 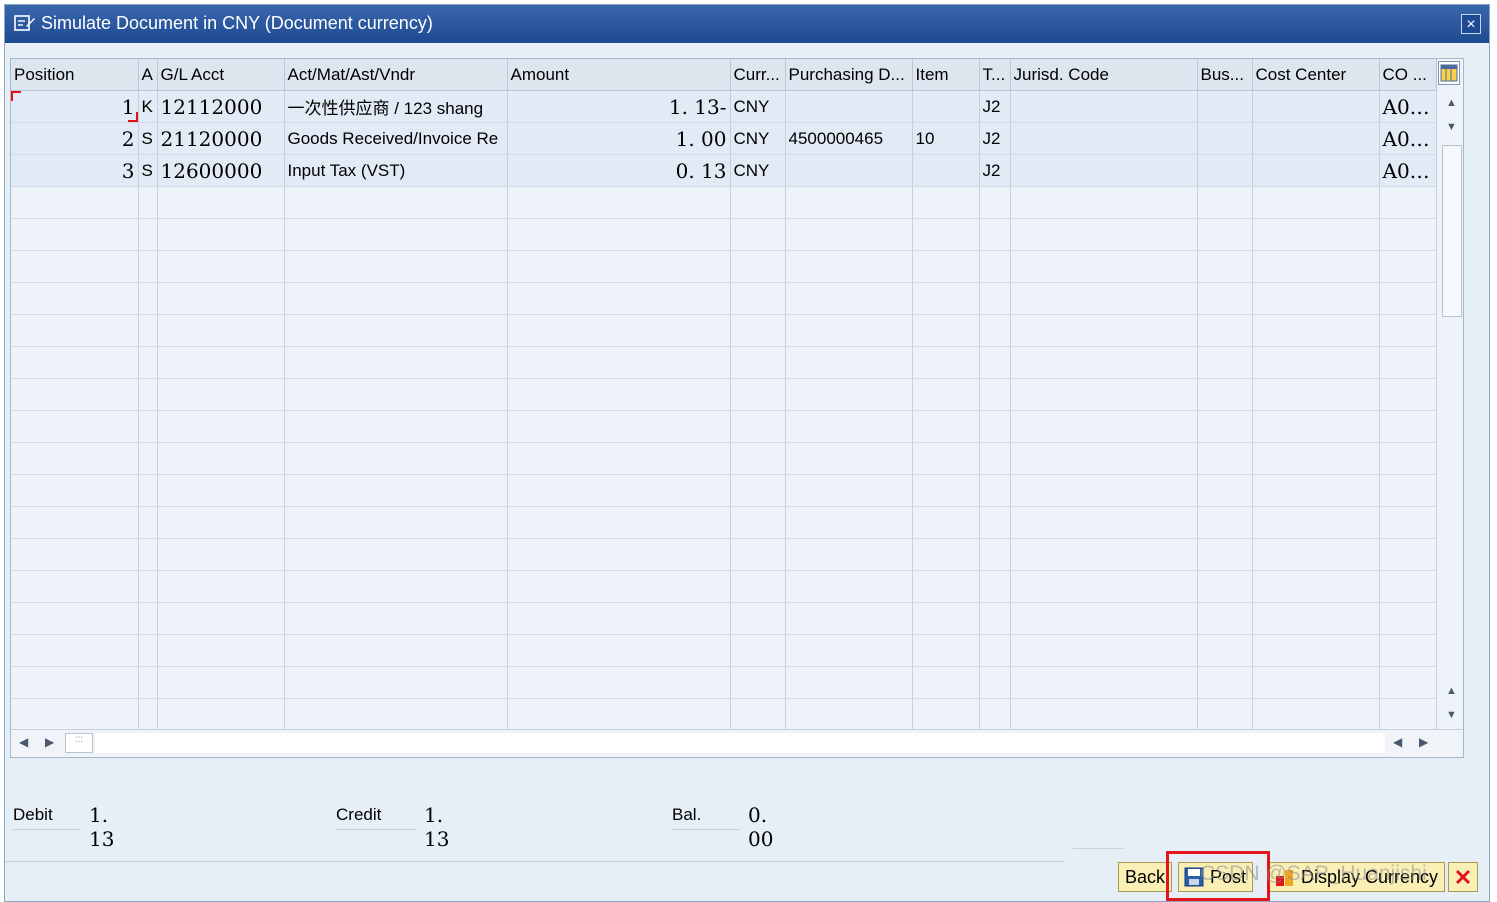 What do you see at coordinates (79, 743) in the screenshot?
I see `horizontal-scroll-thumb: :::` at bounding box center [79, 743].